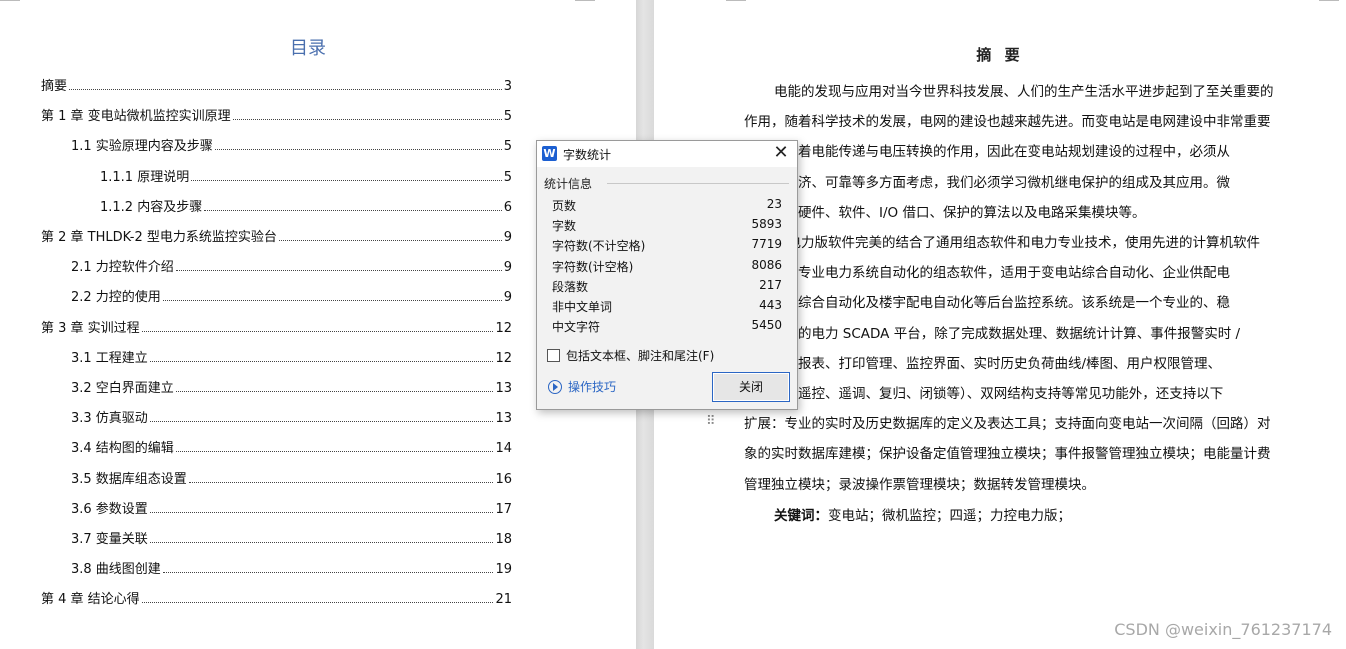  Describe the element at coordinates (503, 328) in the screenshot. I see `toc-entry-page: 12` at that location.